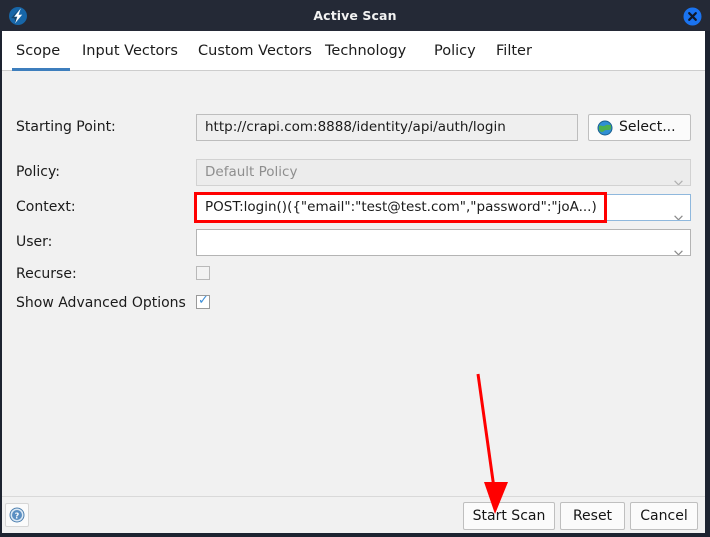  What do you see at coordinates (251, 172) in the screenshot?
I see `policy-value: Default Policy` at bounding box center [251, 172].